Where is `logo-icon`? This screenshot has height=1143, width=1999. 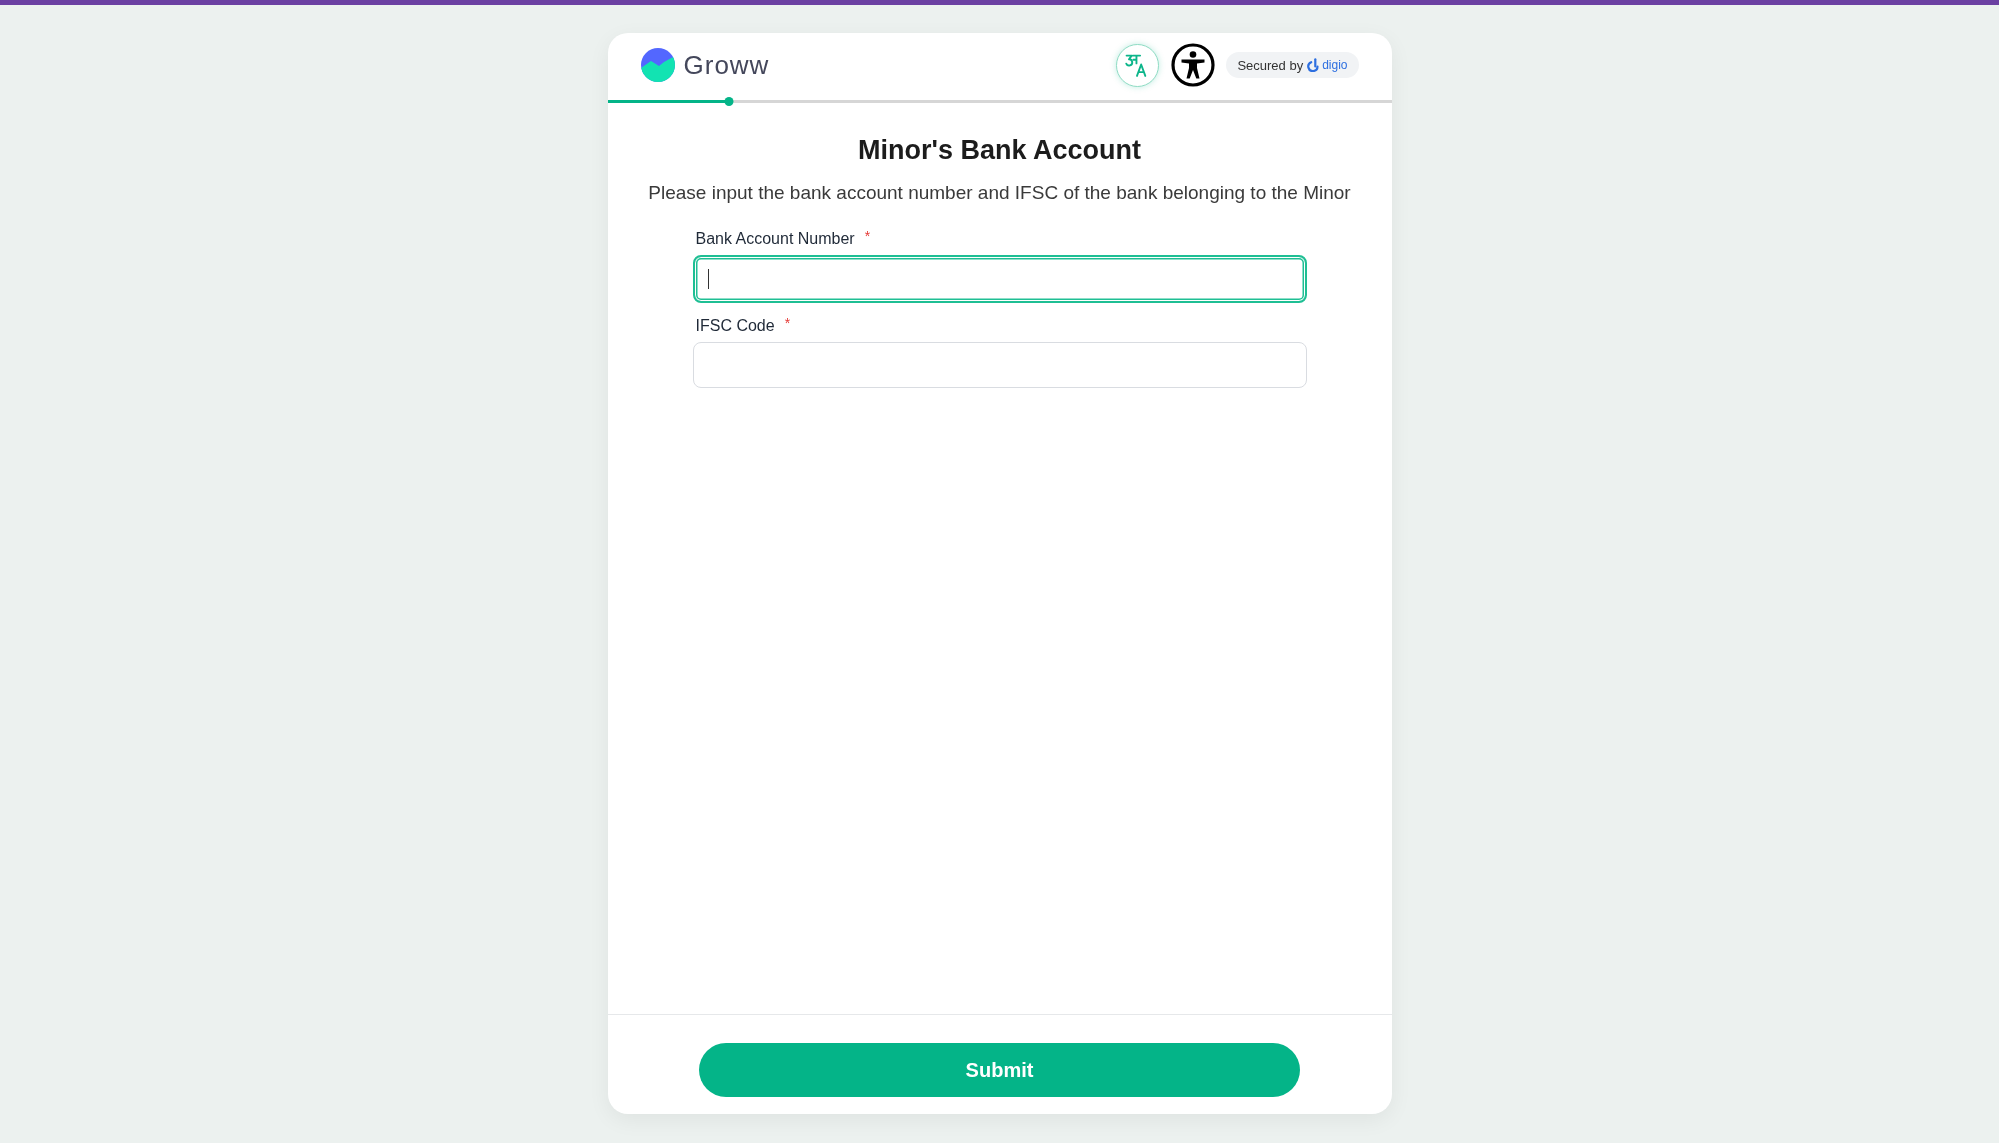 logo-icon is located at coordinates (657, 65).